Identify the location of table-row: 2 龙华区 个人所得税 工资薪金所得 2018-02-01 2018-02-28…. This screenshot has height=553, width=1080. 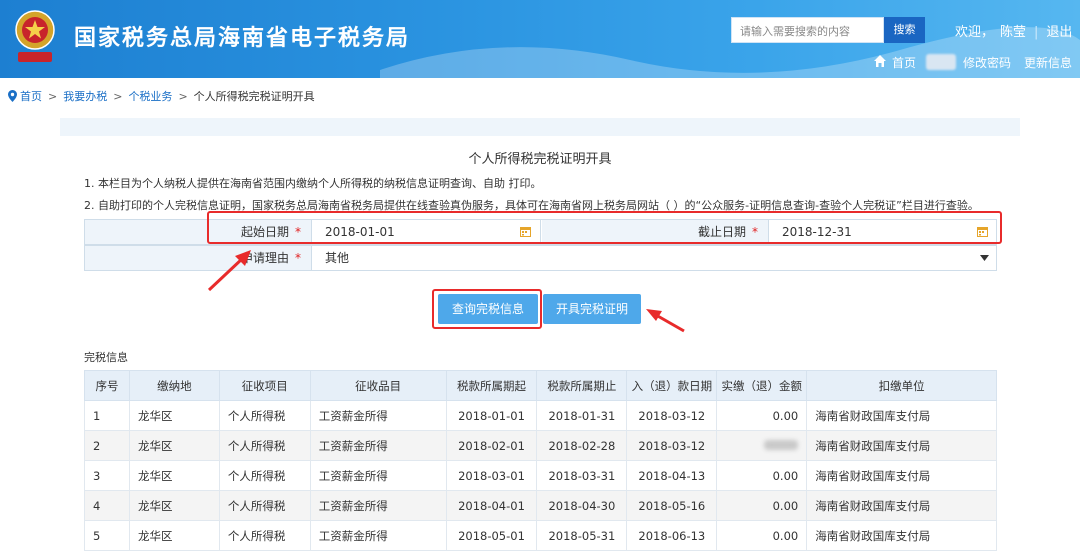
(540, 445).